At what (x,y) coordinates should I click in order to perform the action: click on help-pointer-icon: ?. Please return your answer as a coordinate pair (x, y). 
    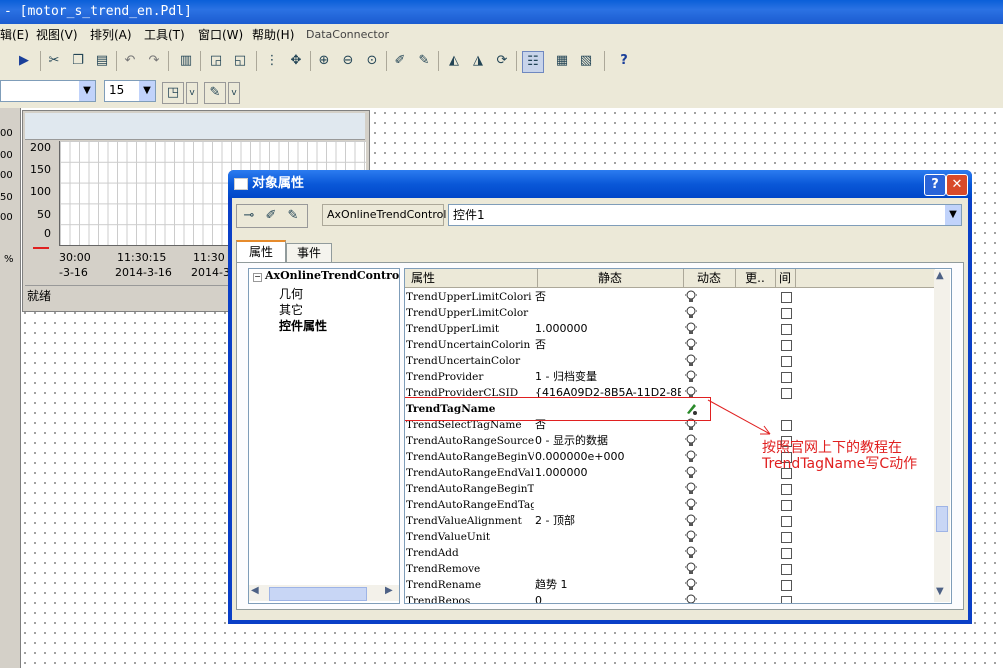
    Looking at the image, I should click on (624, 61).